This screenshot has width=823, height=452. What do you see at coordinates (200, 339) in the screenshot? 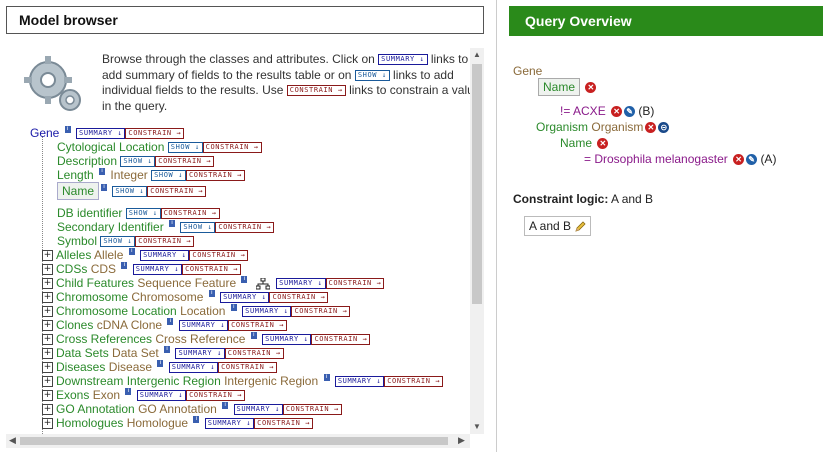
I see `reference-type: Cross Reference` at bounding box center [200, 339].